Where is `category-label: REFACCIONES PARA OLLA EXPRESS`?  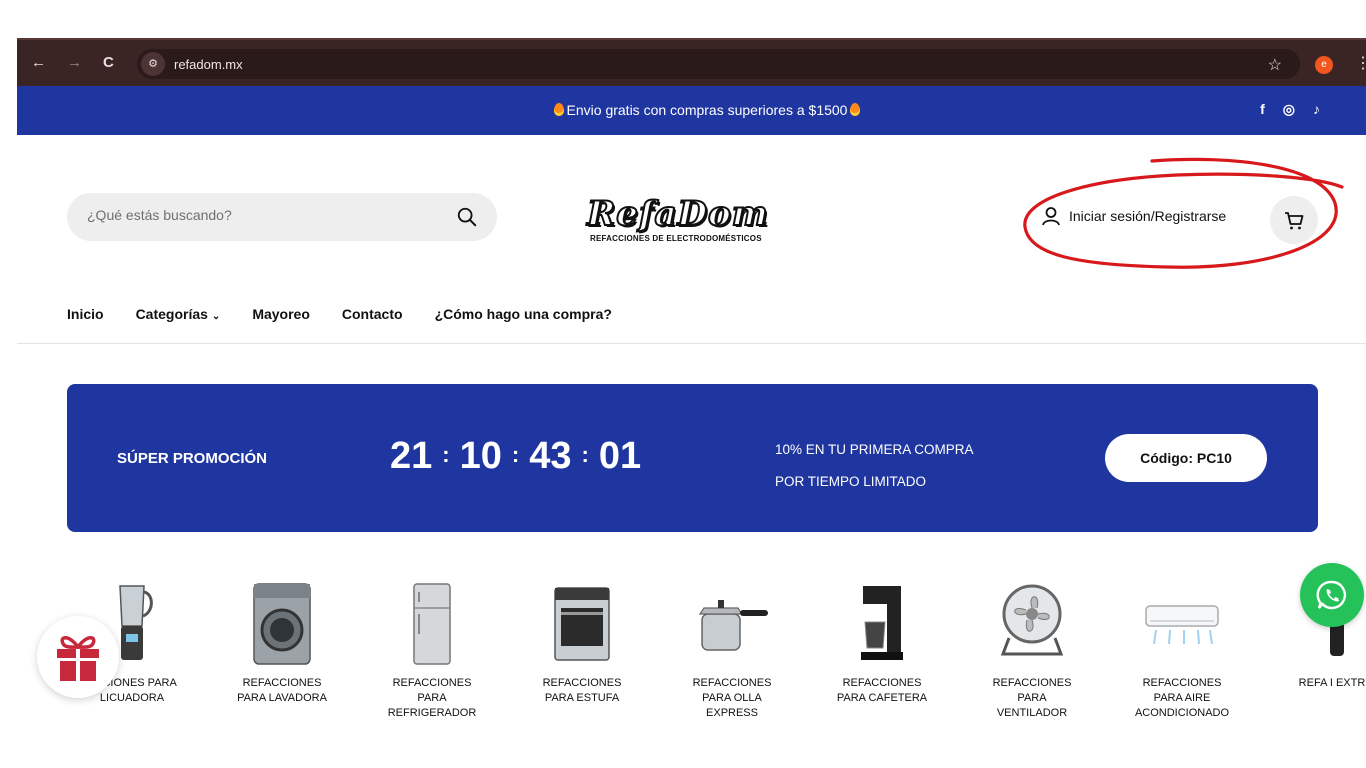 category-label: REFACCIONES PARA OLLA EXPRESS is located at coordinates (732, 698).